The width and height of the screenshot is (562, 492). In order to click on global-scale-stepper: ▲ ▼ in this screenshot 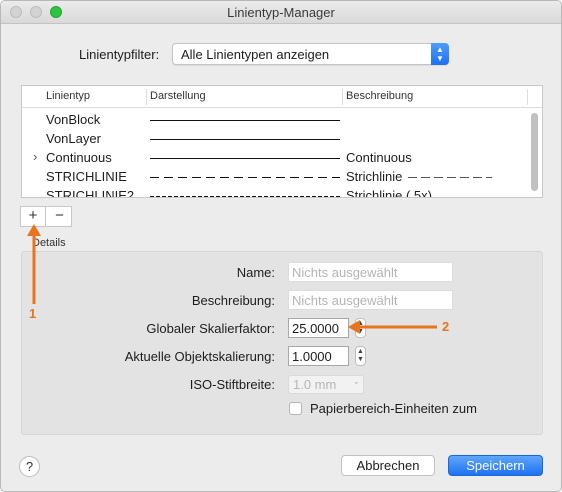, I will do `click(360, 328)`.